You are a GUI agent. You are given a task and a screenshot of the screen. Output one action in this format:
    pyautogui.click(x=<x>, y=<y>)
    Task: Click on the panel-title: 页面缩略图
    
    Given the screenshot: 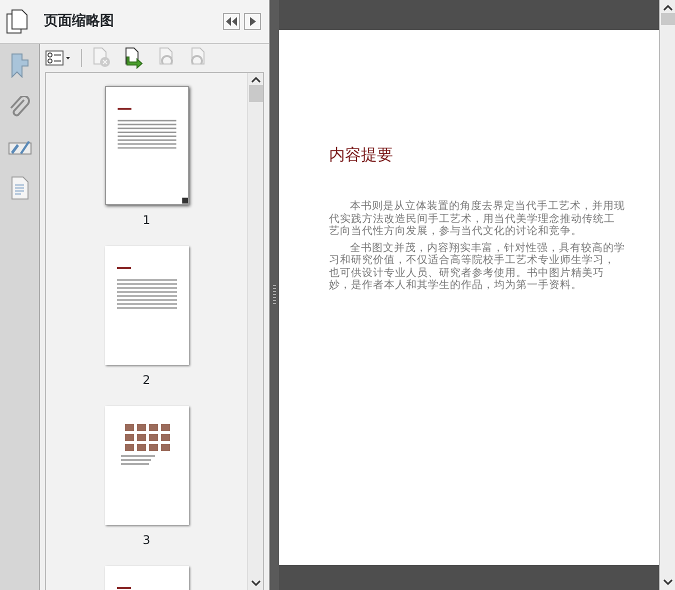 What is the action you would take?
    pyautogui.click(x=79, y=21)
    